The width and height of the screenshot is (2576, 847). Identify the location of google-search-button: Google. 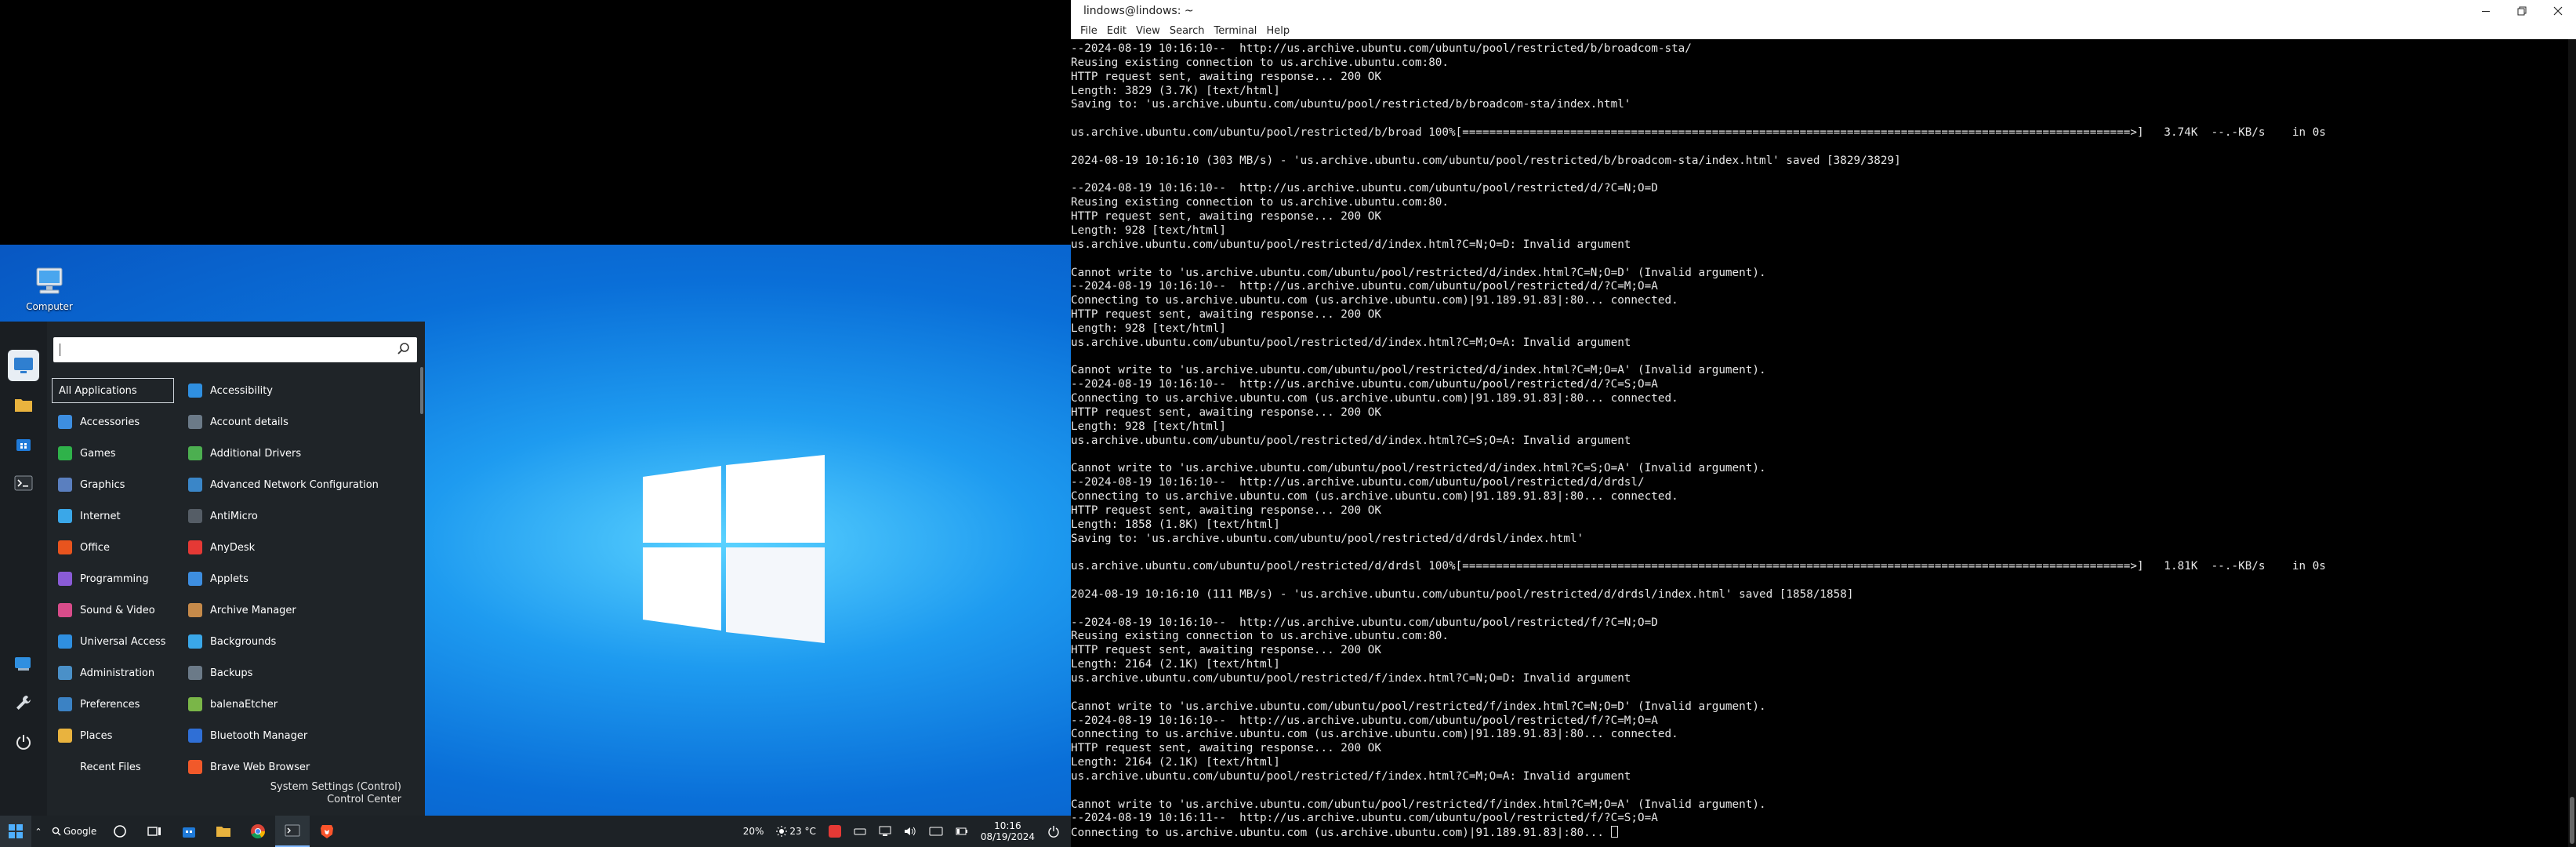
(74, 831).